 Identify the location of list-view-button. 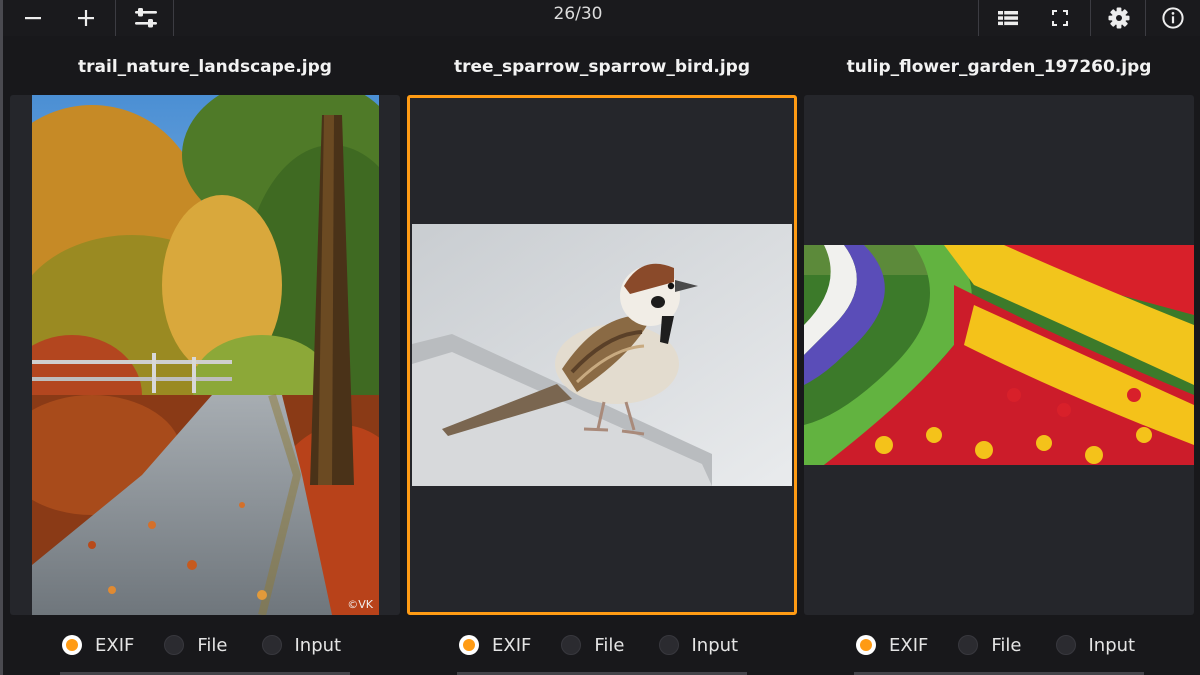
(1008, 18).